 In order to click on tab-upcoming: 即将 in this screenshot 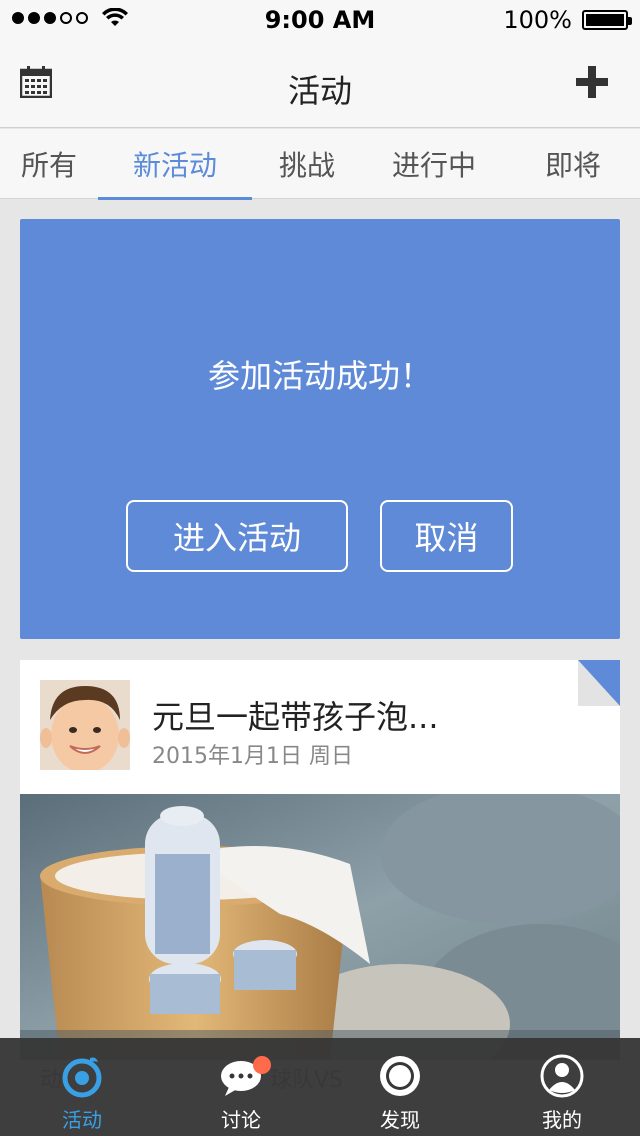, I will do `click(573, 164)`.